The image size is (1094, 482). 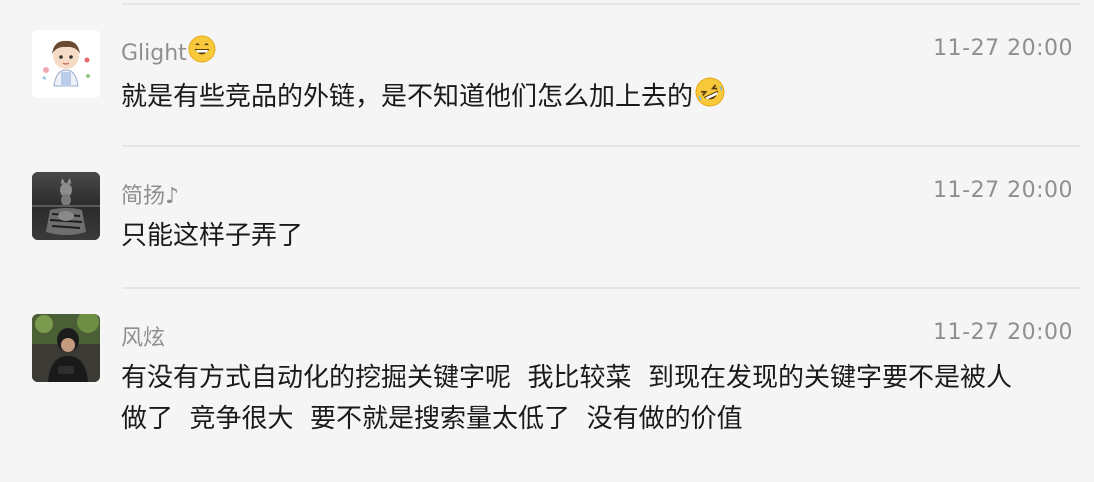 What do you see at coordinates (710, 98) in the screenshot?
I see `rolling-on-floor-laughing-emoji-icon` at bounding box center [710, 98].